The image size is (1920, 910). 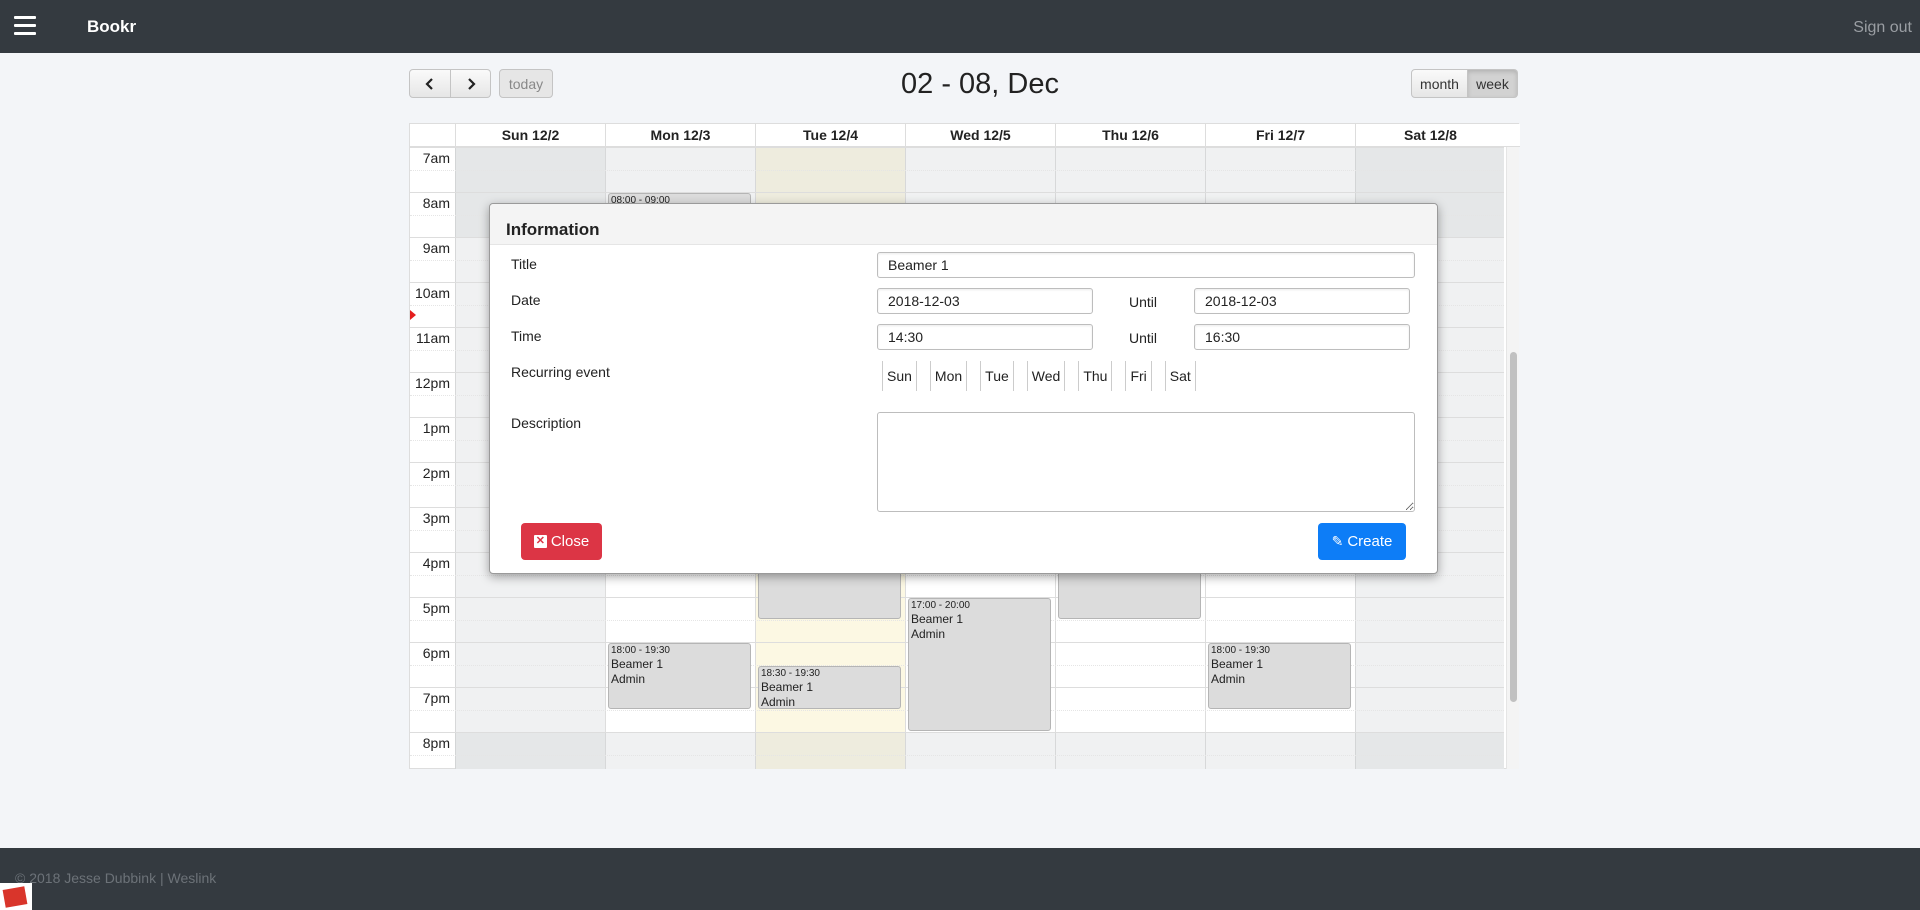 I want to click on recurring-day-toggle-thu: Thu, so click(x=1095, y=376).